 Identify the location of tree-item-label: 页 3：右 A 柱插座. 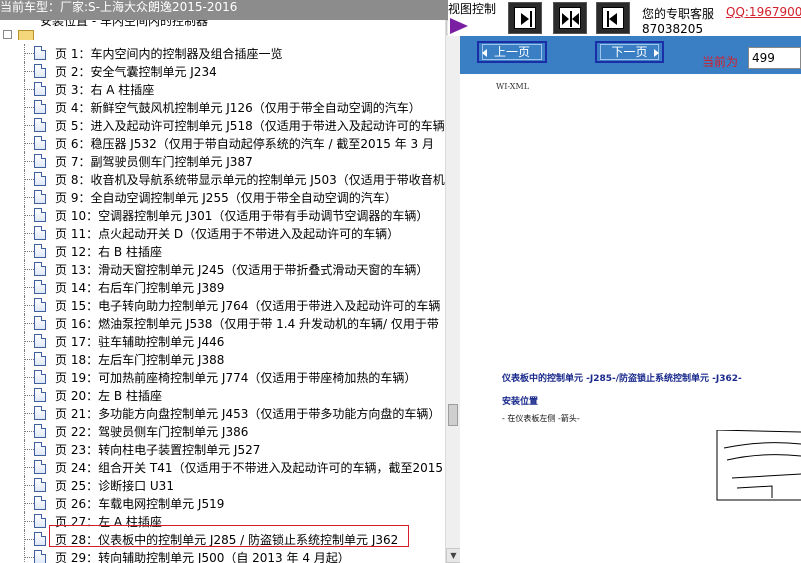
(105, 90).